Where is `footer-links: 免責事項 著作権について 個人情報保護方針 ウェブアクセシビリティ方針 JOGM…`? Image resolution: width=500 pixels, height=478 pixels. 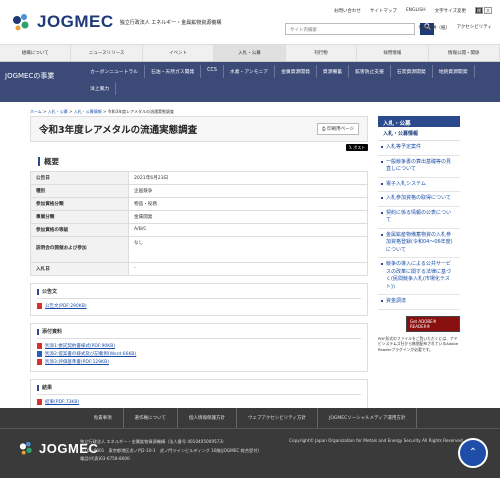
footer-links: 免責事項 著作権について 個人情報保護方針 ウェブアクセシビリティ方針 JOGM… is located at coordinates (250, 418).